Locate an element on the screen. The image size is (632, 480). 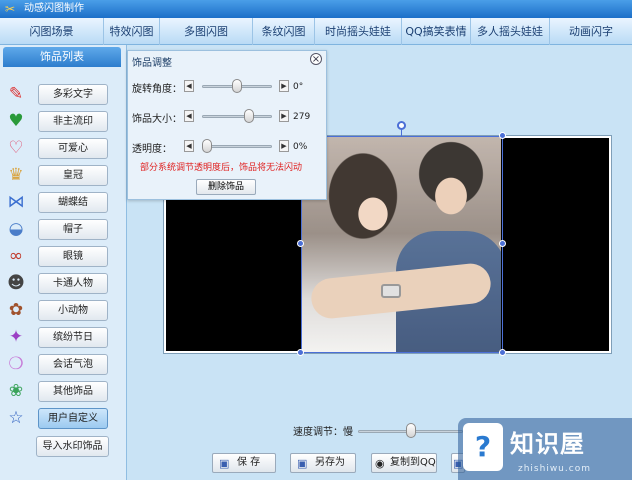
sidebar-item-animal: 小动物 is located at coordinates (73, 310).